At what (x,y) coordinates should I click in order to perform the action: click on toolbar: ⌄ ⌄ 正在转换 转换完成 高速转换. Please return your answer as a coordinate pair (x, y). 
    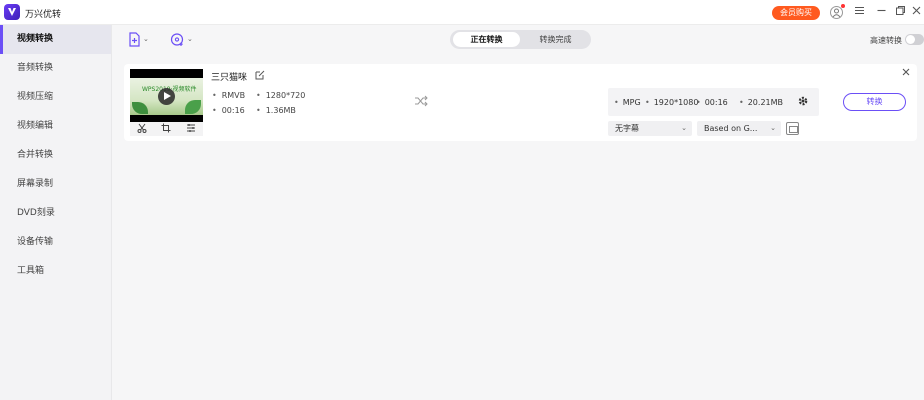
    Looking at the image, I should click on (518, 40).